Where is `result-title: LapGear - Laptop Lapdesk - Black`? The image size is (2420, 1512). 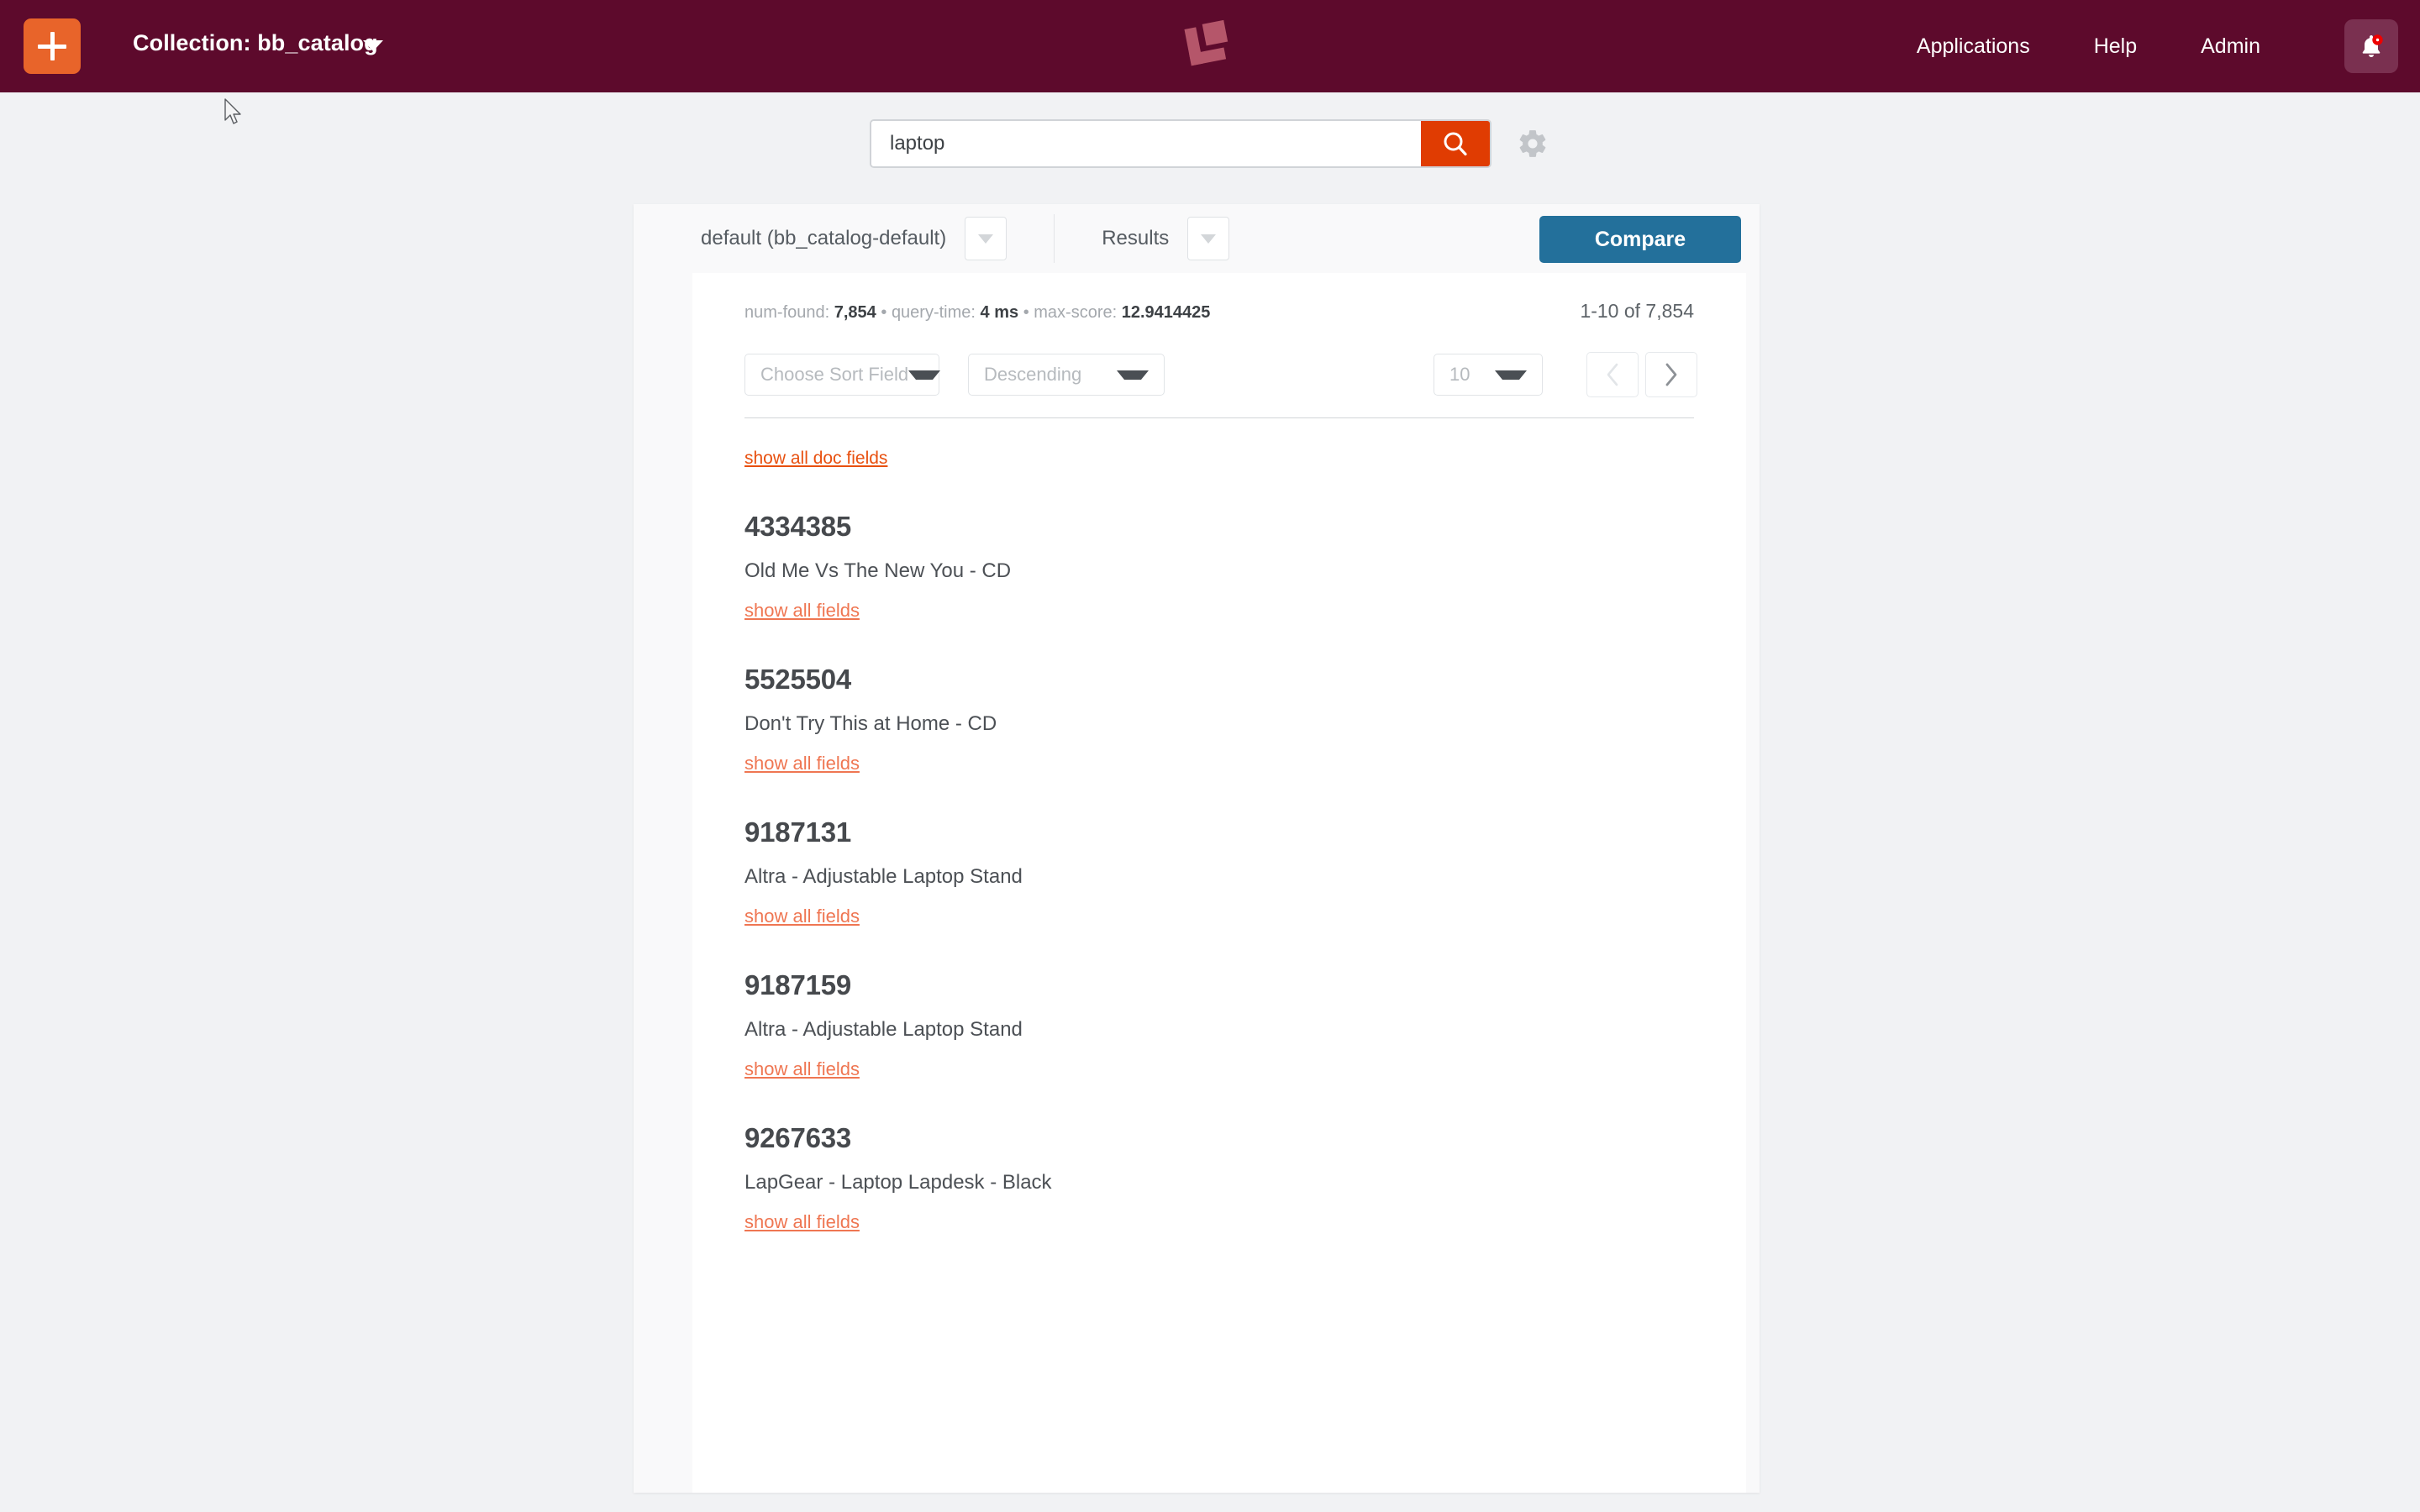 result-title: LapGear - Laptop Lapdesk - Black is located at coordinates (898, 1182).